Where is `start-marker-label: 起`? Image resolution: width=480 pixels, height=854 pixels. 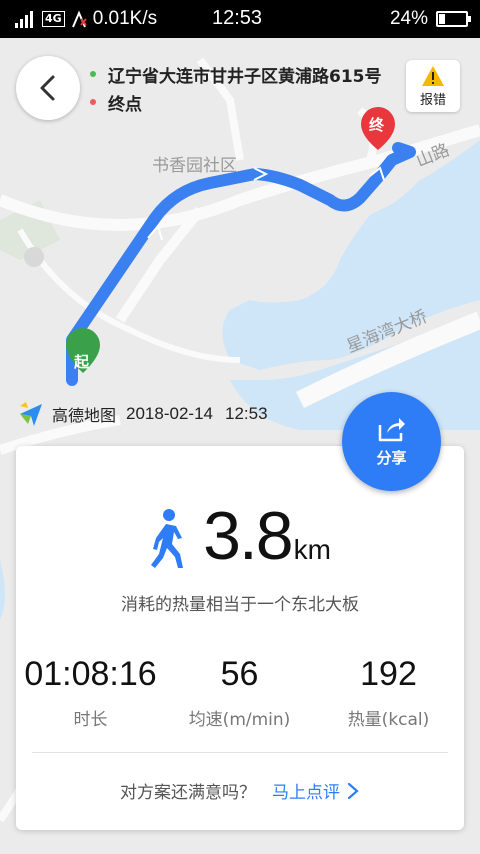 start-marker-label: 起 is located at coordinates (82, 362).